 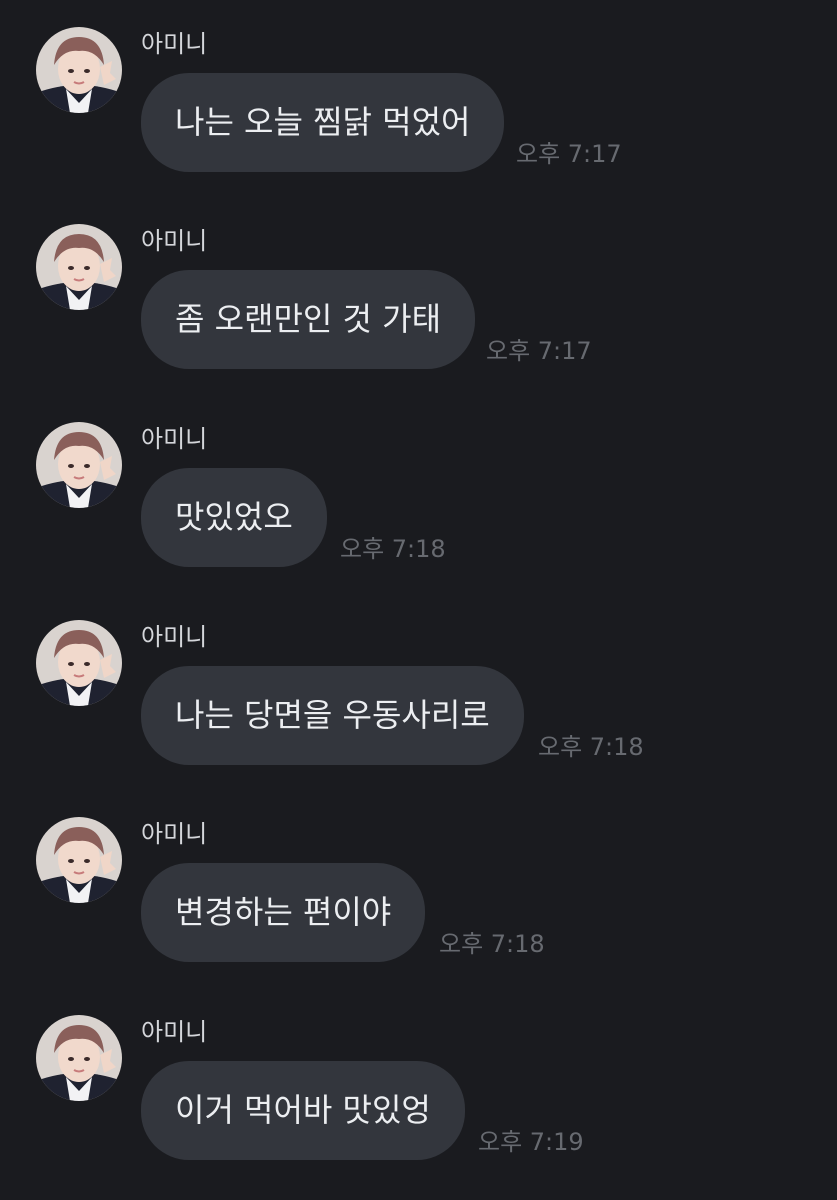 What do you see at coordinates (303, 1110) in the screenshot?
I see `message-bubble: 이거 먹어바 맛있엉` at bounding box center [303, 1110].